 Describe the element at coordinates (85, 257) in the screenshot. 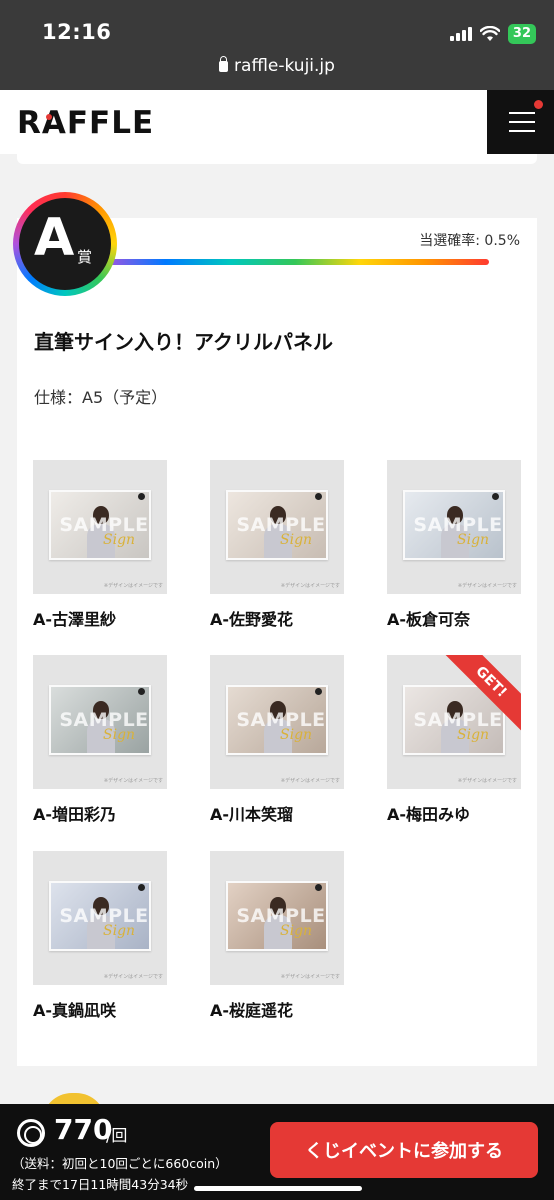

I see `badge-sub: 賞` at that location.